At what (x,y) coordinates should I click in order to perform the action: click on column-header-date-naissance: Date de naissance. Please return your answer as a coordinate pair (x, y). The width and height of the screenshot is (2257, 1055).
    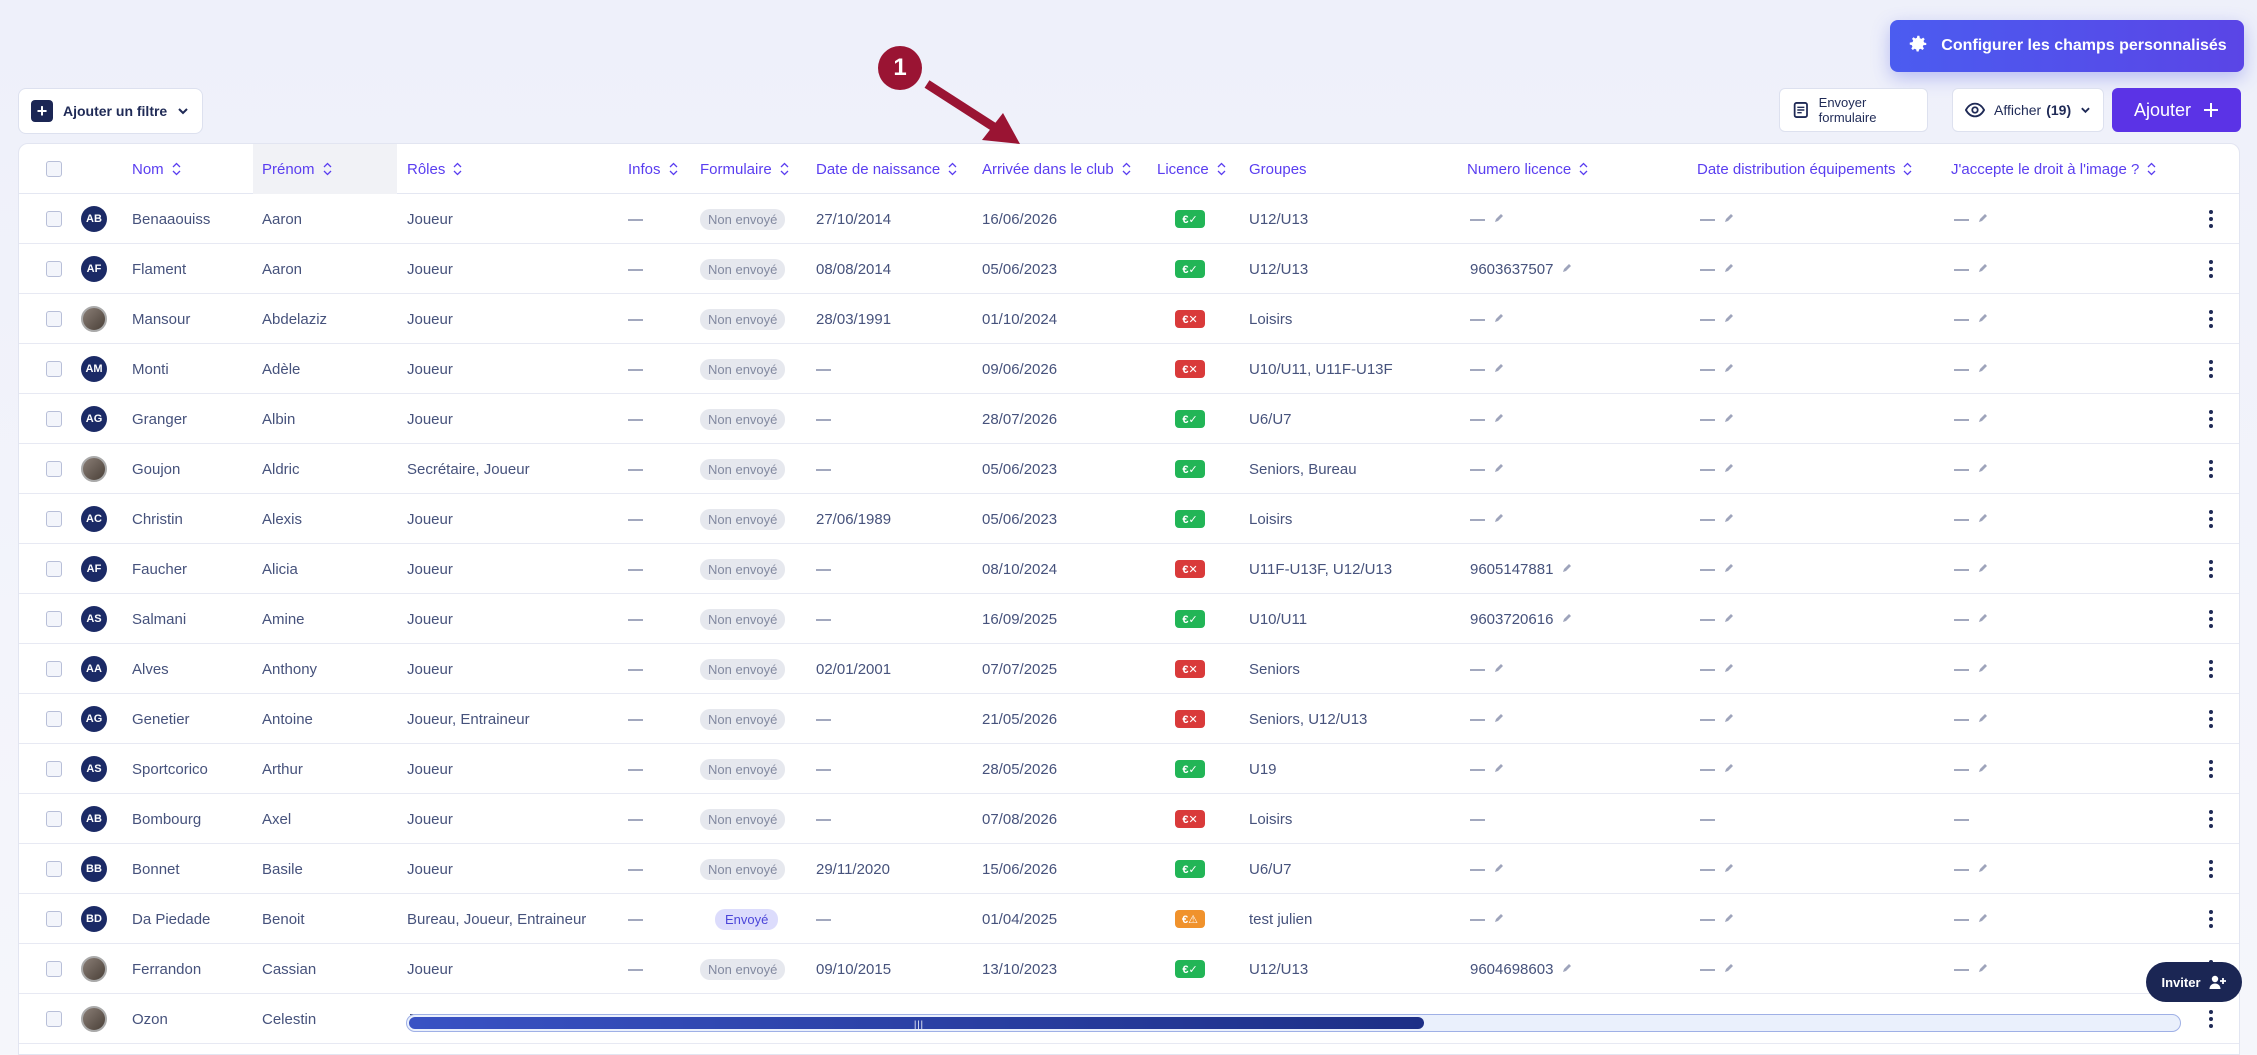
    Looking at the image, I should click on (886, 169).